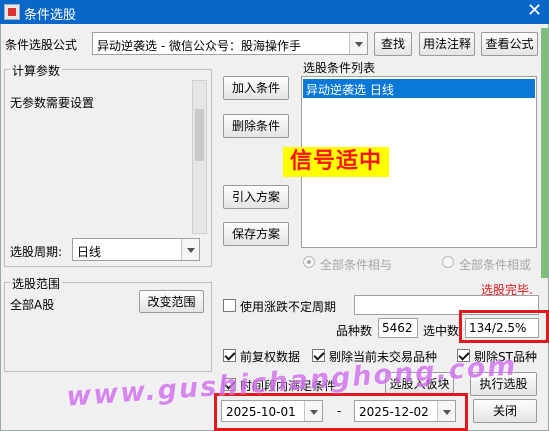  I want to click on volatile-period-label: 使用涨跌不定周期, so click(288, 307).